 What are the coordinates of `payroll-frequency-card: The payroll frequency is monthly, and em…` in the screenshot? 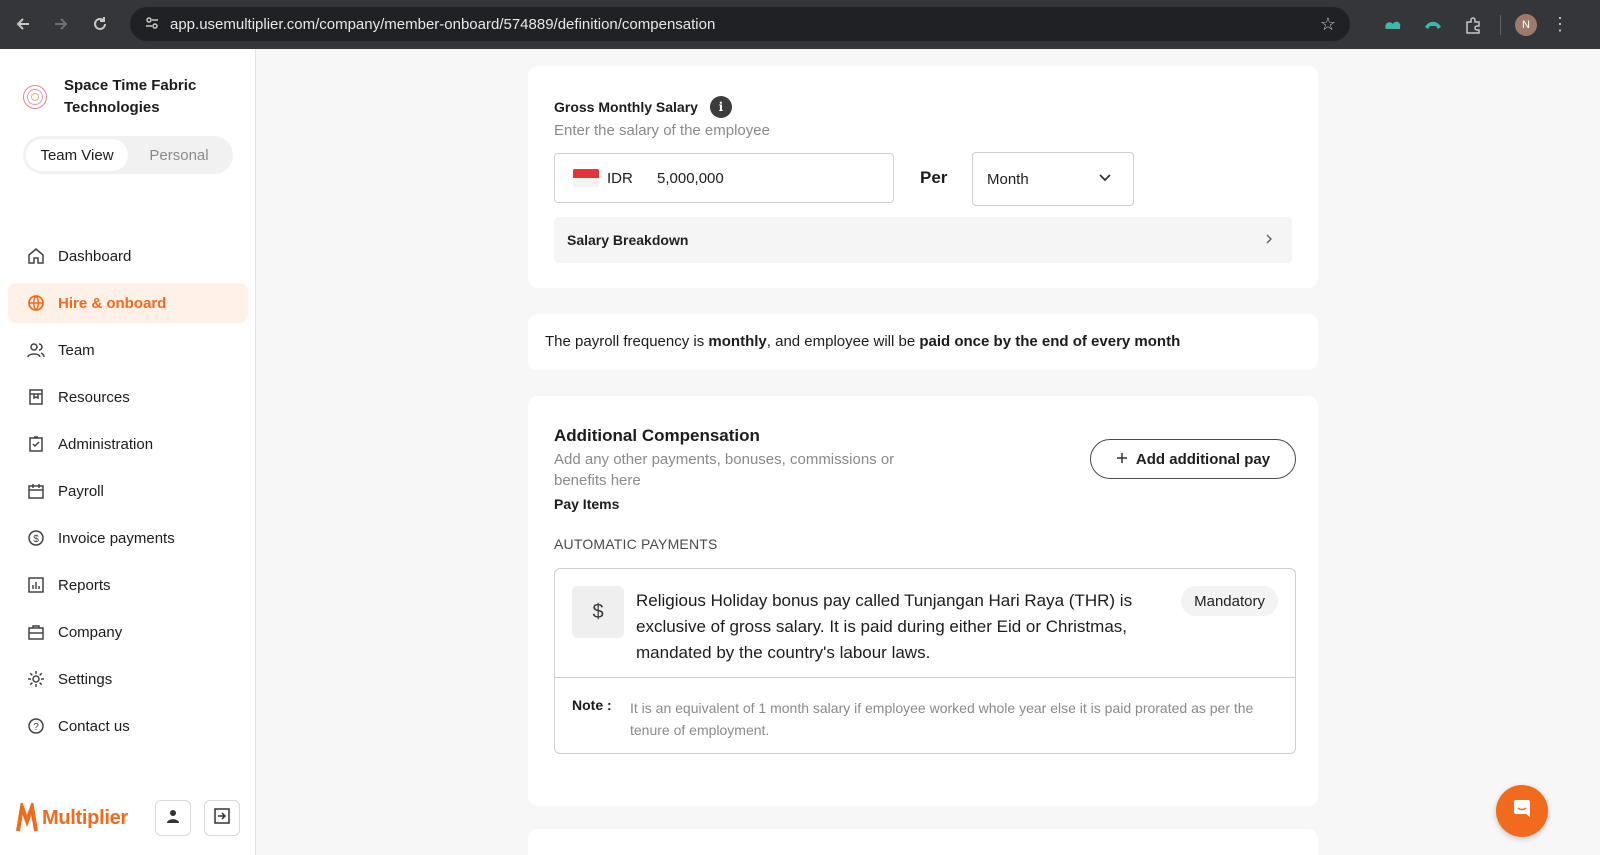 It's located at (923, 342).